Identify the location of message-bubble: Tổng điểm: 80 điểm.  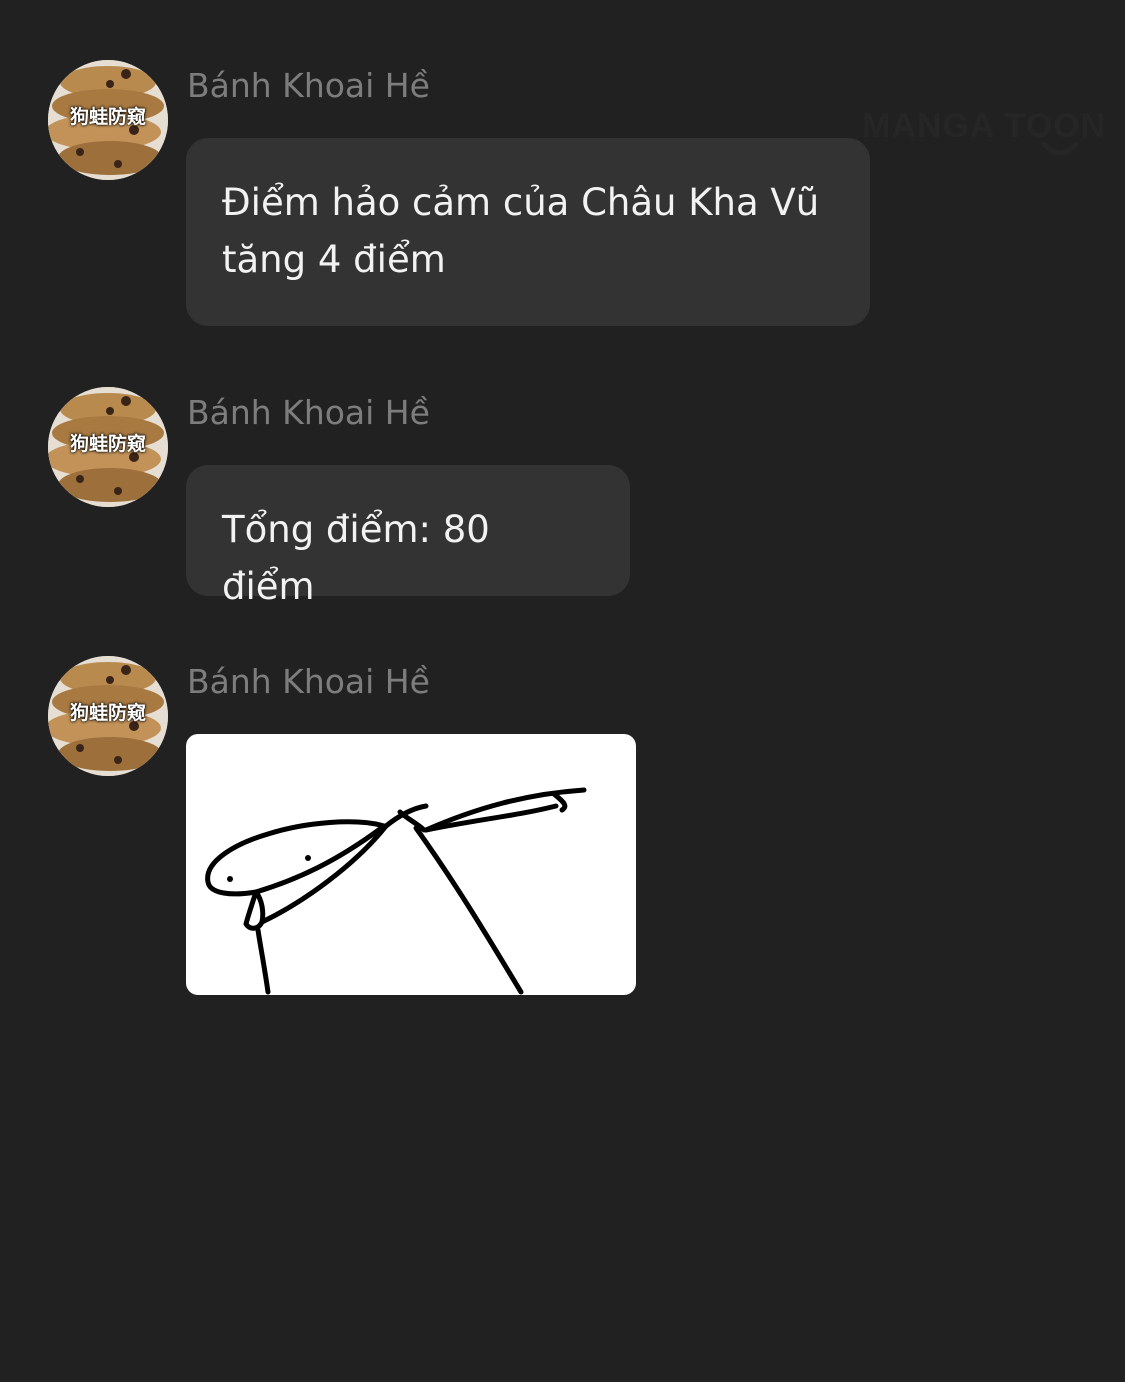
(408, 536).